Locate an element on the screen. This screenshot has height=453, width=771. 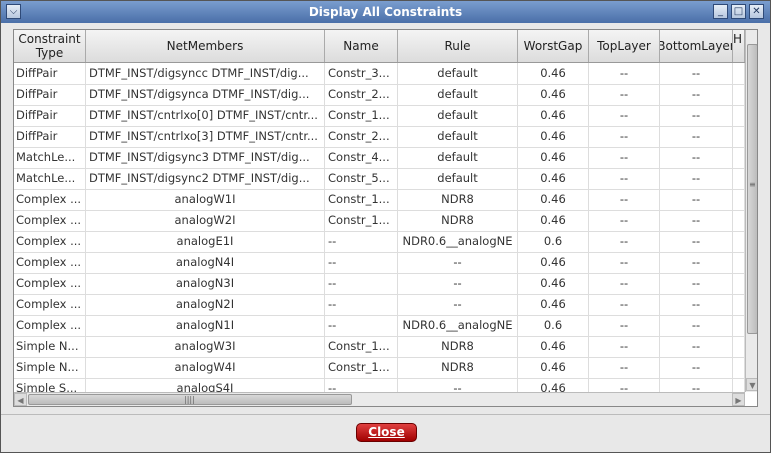
title-bar: Display All Constraints ⌵ _ □ ✕ is located at coordinates (385, 12).